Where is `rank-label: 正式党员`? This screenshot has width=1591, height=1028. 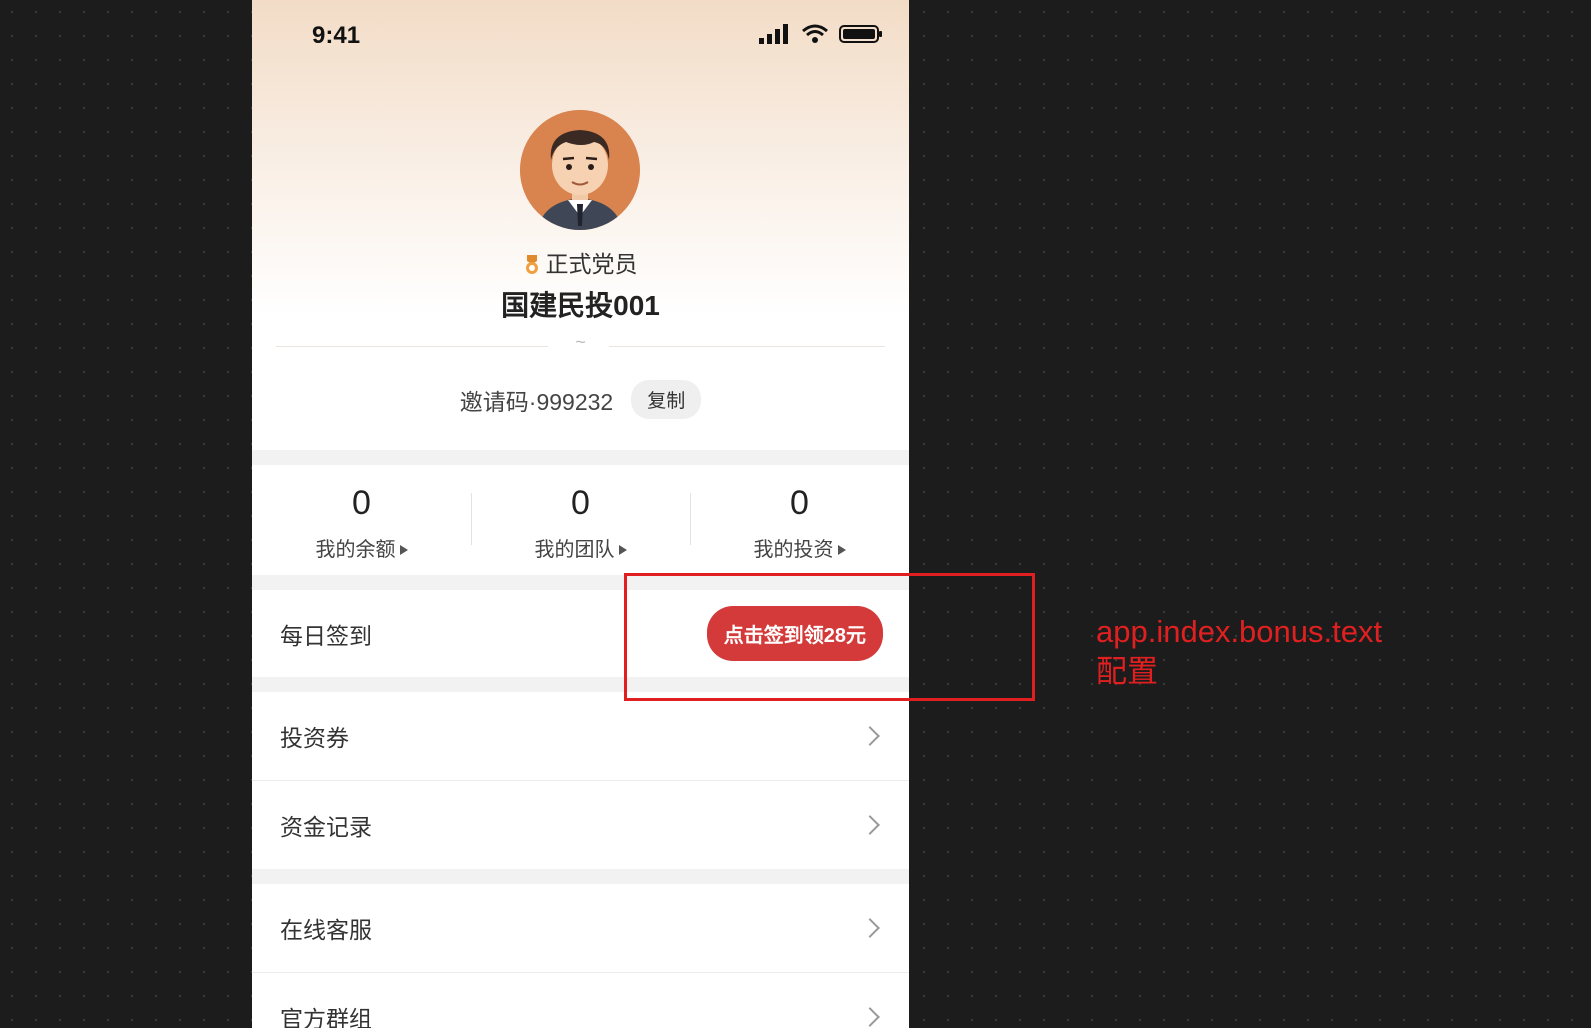 rank-label: 正式党员 is located at coordinates (591, 264).